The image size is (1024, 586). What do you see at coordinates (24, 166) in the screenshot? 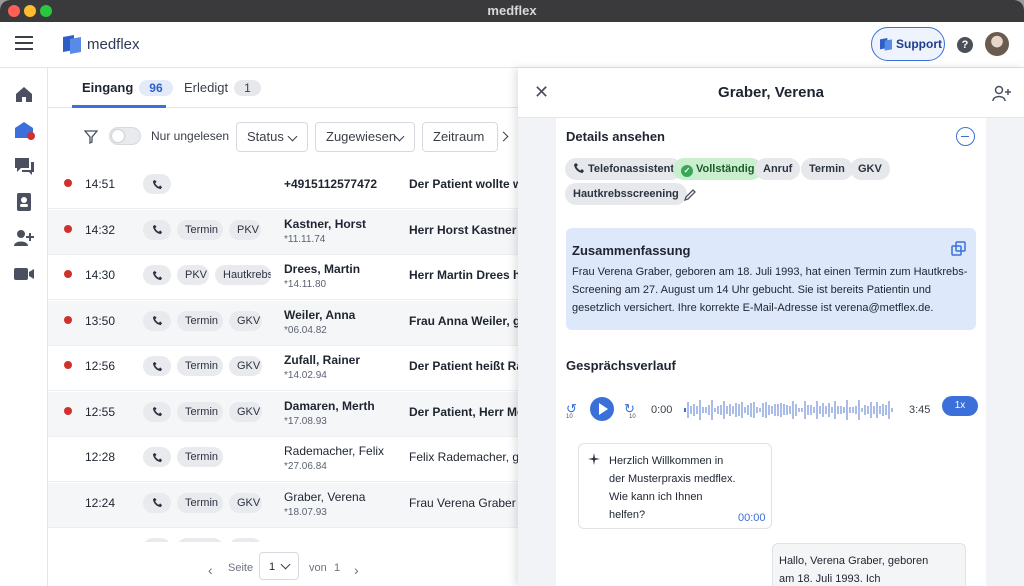
I see `chat-icon` at bounding box center [24, 166].